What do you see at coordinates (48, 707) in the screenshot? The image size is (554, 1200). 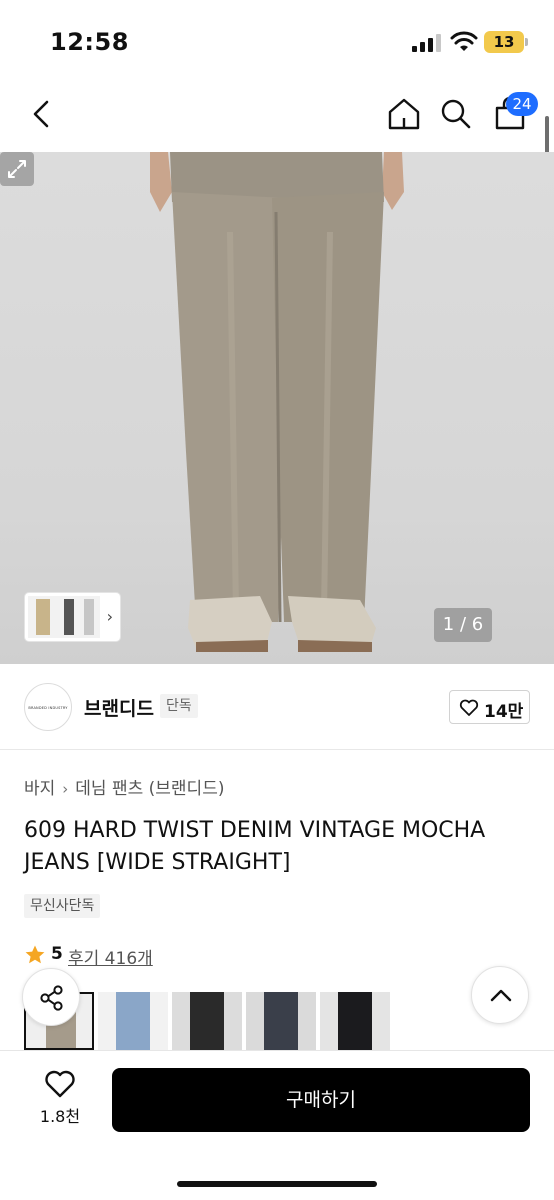 I see `brand-logo: BRANDED INDUSTRY` at bounding box center [48, 707].